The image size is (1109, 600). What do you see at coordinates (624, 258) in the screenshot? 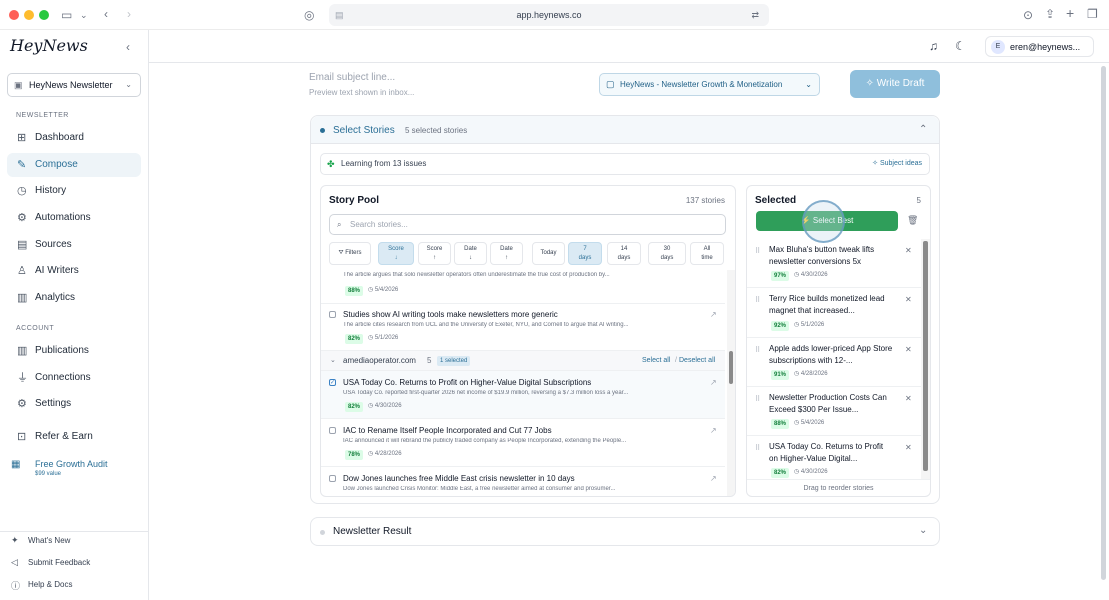
I see `range-unit: days` at bounding box center [624, 258].